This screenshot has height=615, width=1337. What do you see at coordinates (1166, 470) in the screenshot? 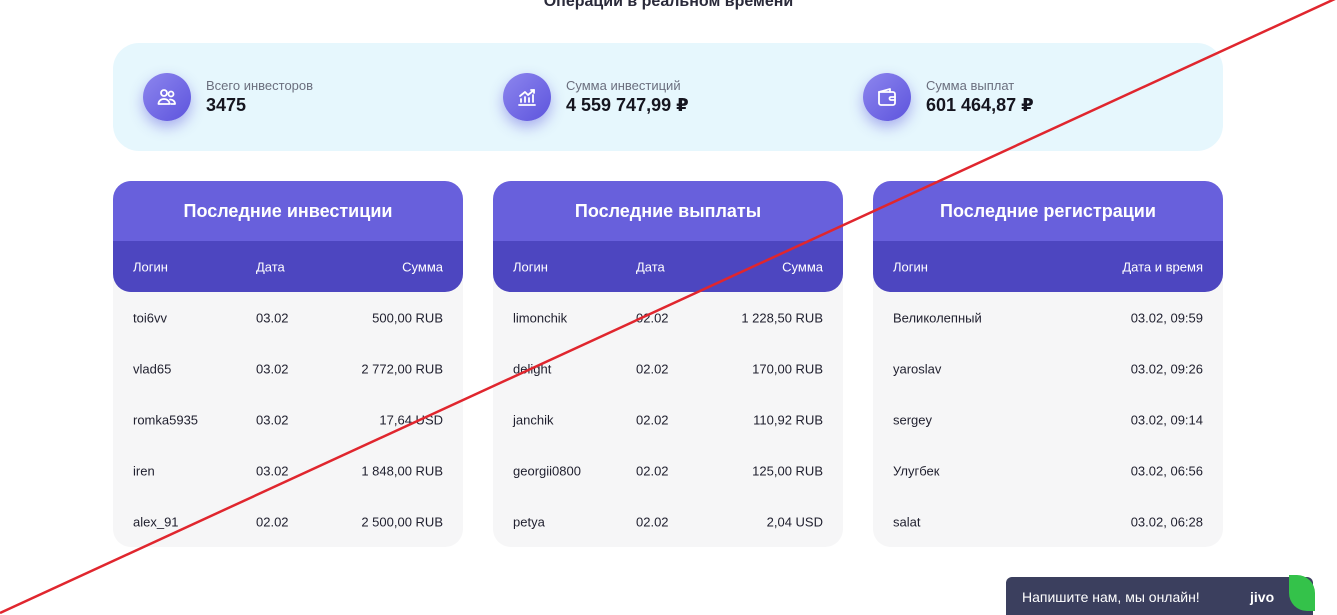
I see `row-datetime: 03.02, 06:56` at bounding box center [1166, 470].